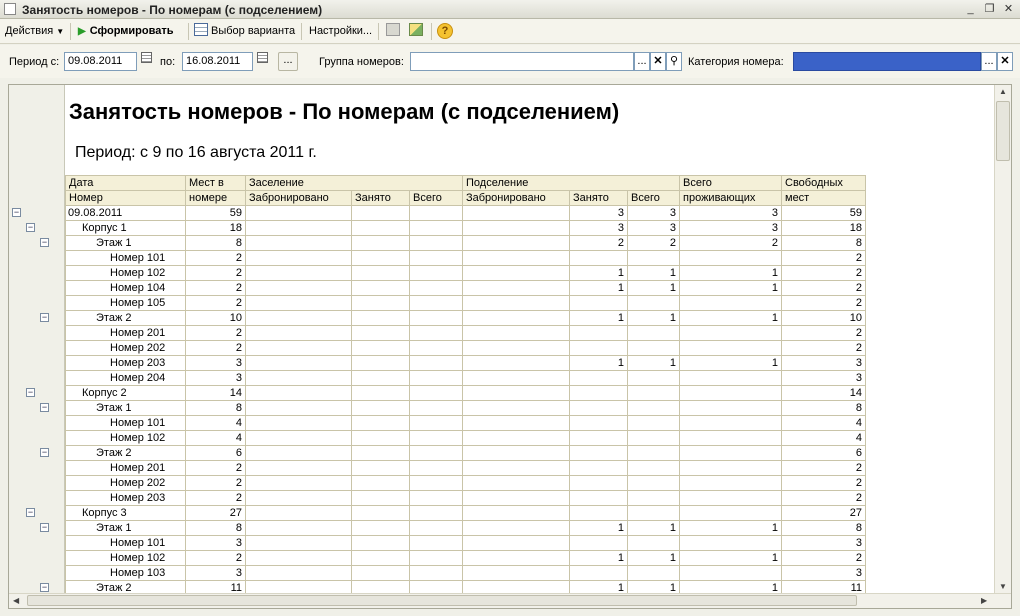  What do you see at coordinates (100, 61) in the screenshot?
I see `period-from-field: 09.08.2011` at bounding box center [100, 61].